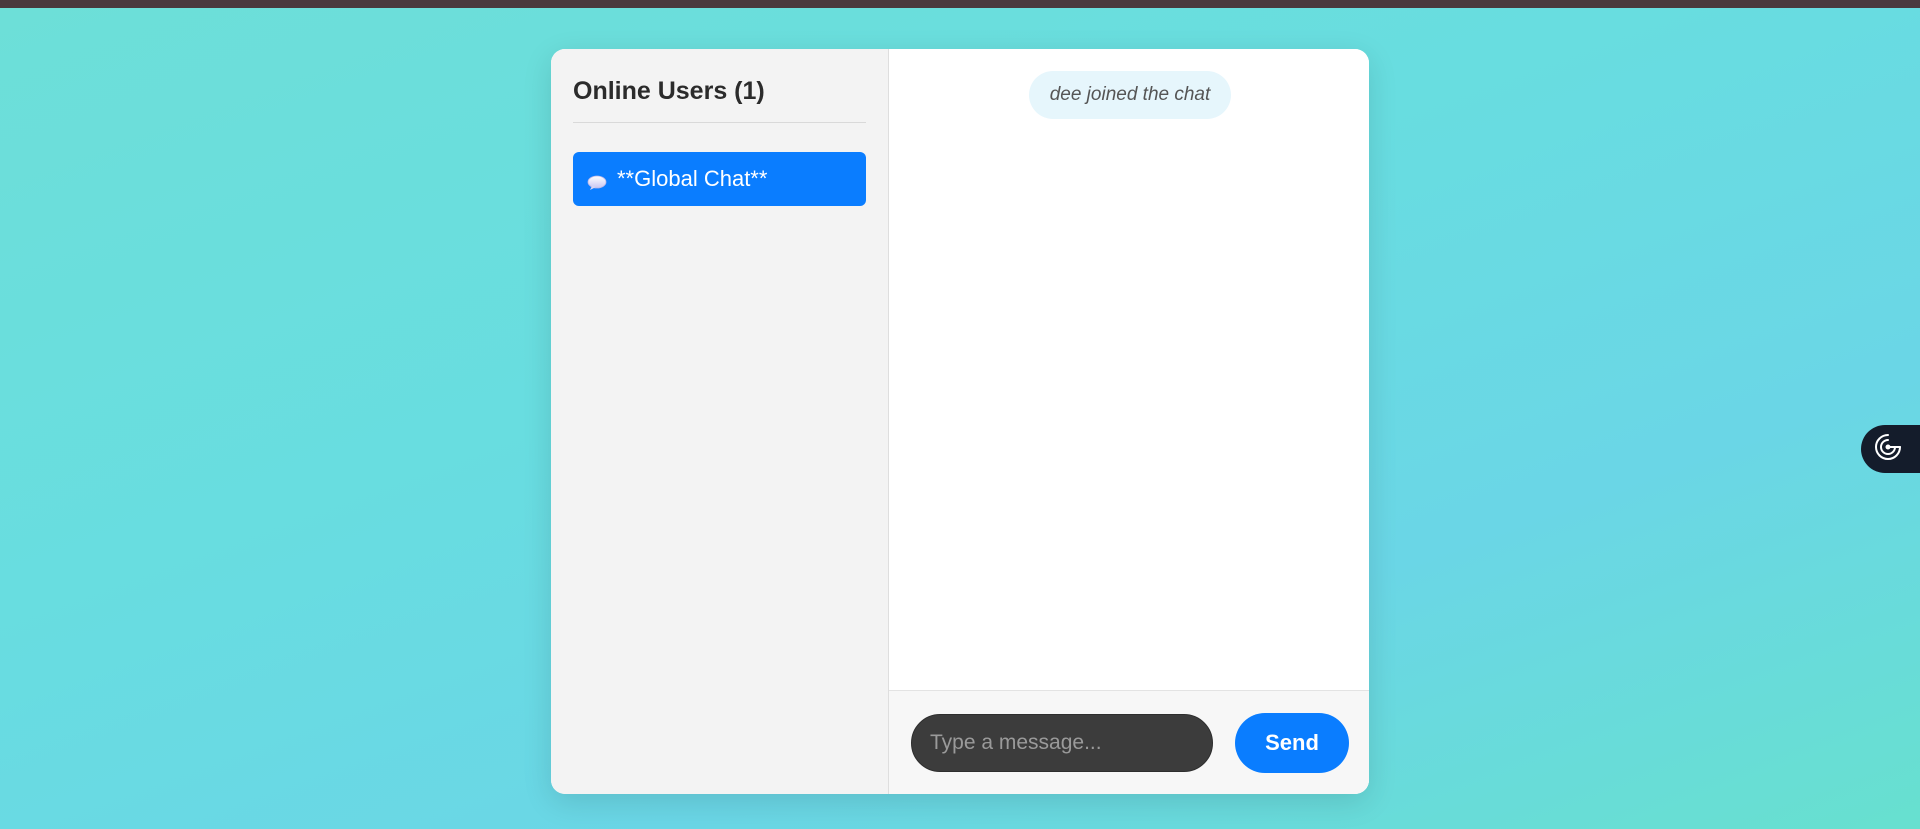 The width and height of the screenshot is (1920, 829). What do you see at coordinates (719, 97) in the screenshot?
I see `online-users-heading: Online Users (1)` at bounding box center [719, 97].